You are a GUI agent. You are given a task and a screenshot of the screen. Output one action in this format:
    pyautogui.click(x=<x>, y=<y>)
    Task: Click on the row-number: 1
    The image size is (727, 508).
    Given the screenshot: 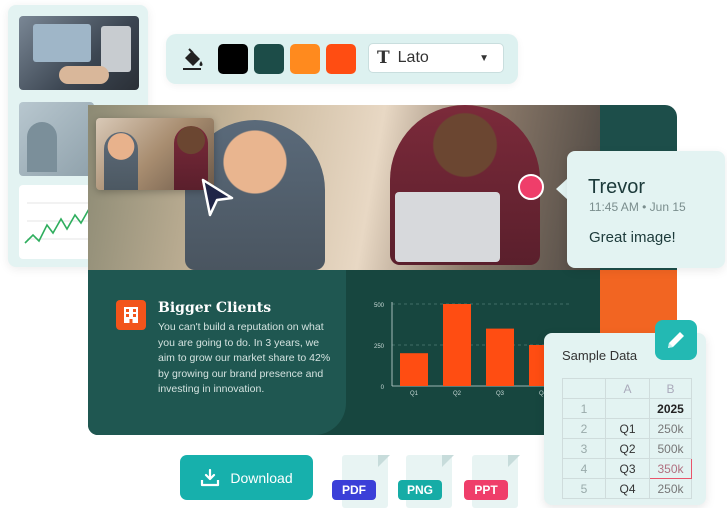 What is the action you would take?
    pyautogui.click(x=584, y=408)
    